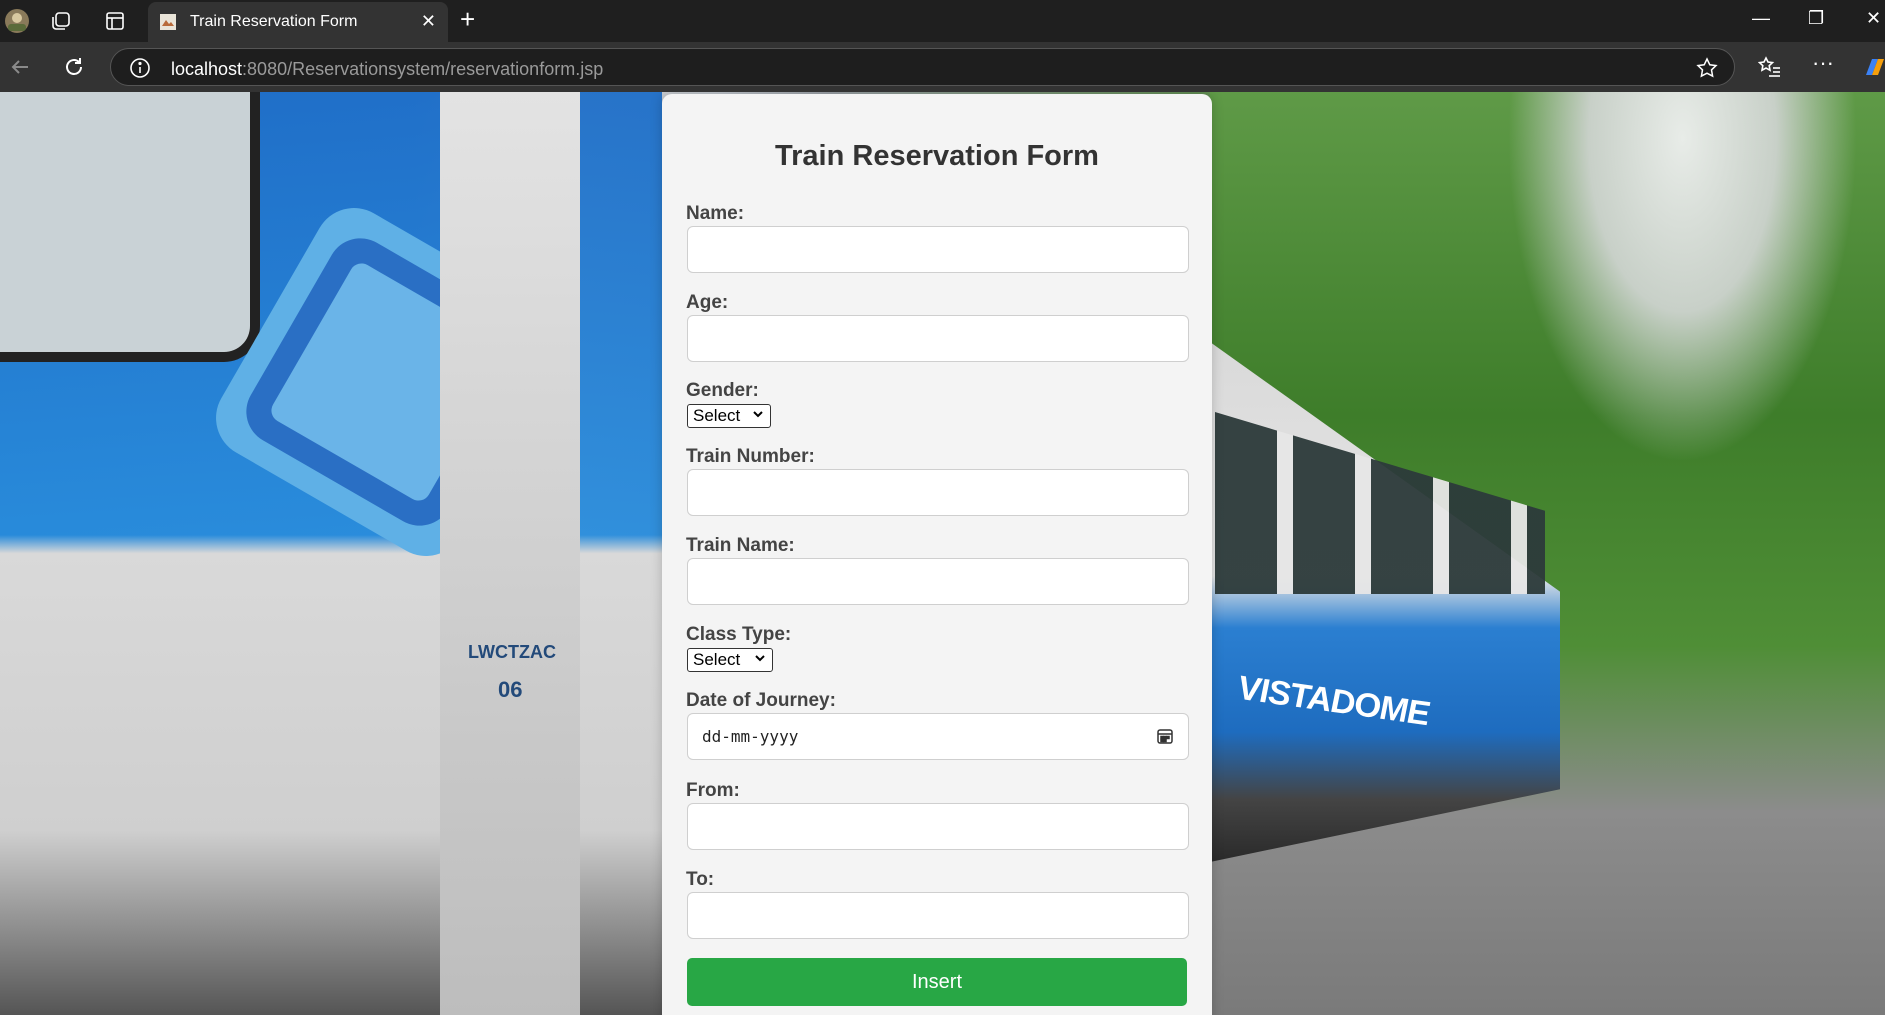 The height and width of the screenshot is (1015, 1885). I want to click on gender-label: Gender:, so click(722, 390).